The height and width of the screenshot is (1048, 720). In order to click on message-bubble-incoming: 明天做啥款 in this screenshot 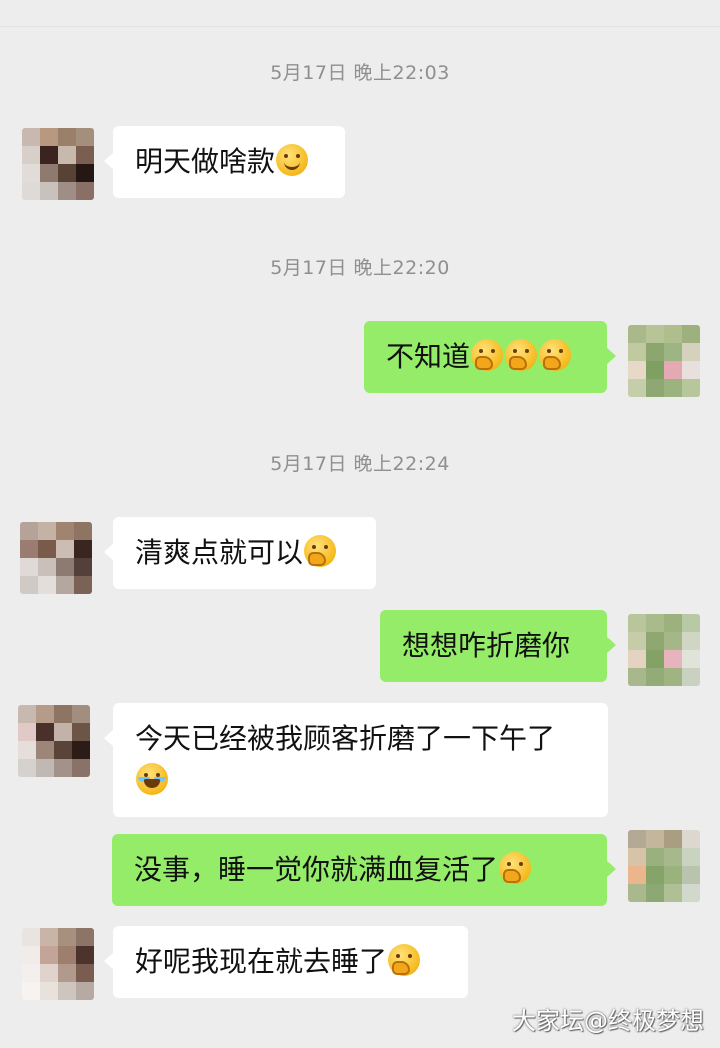, I will do `click(224, 162)`.